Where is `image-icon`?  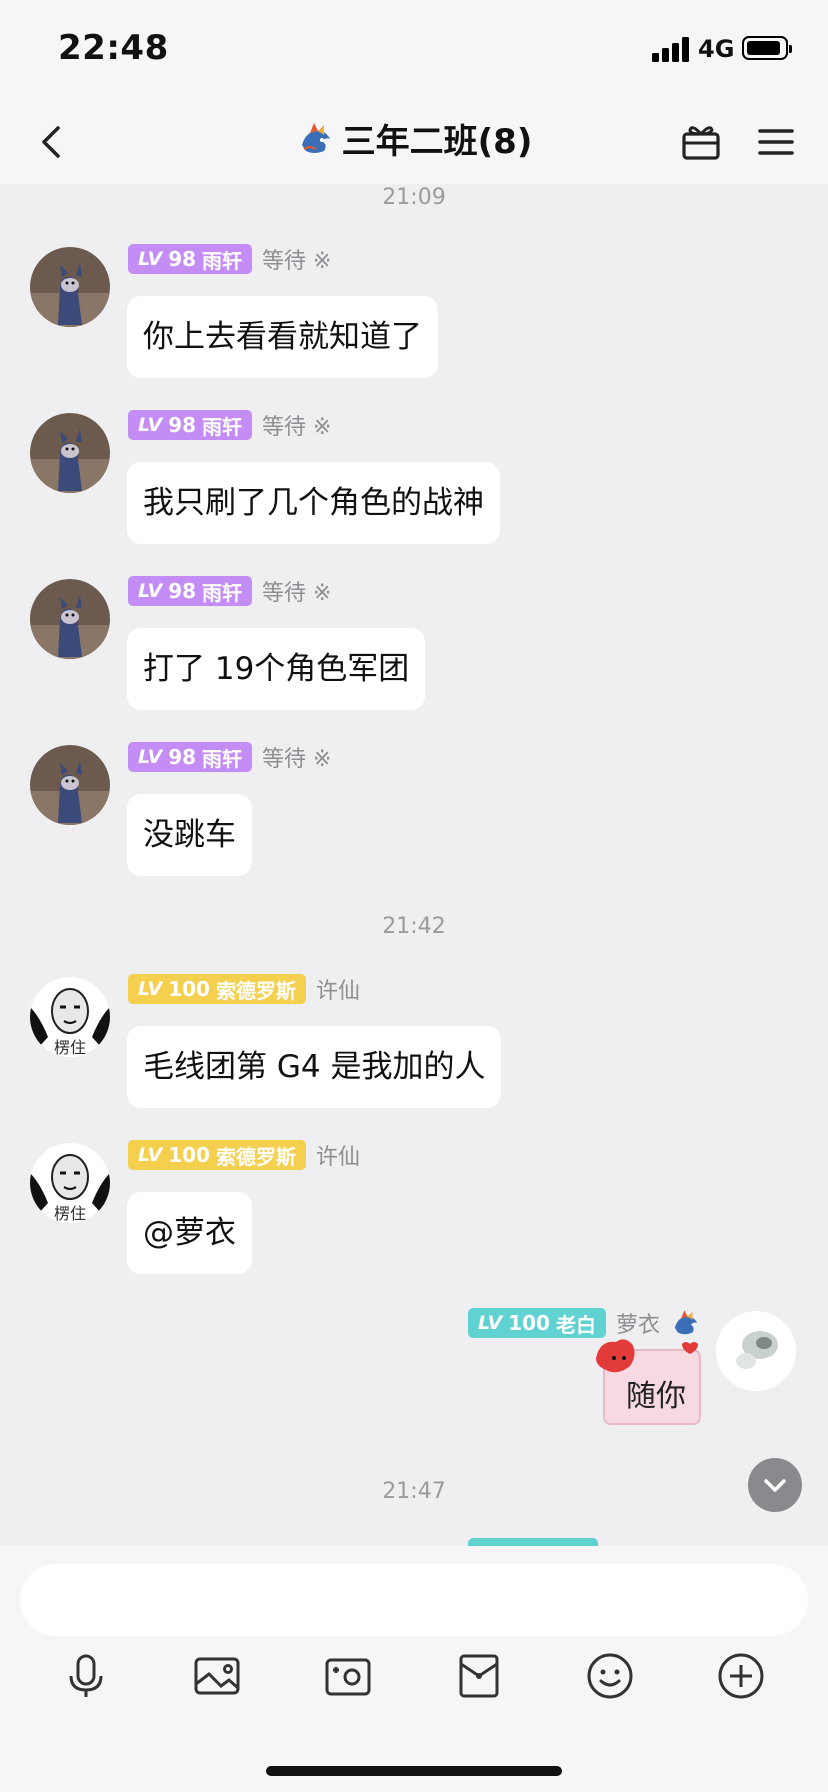 image-icon is located at coordinates (217, 1676).